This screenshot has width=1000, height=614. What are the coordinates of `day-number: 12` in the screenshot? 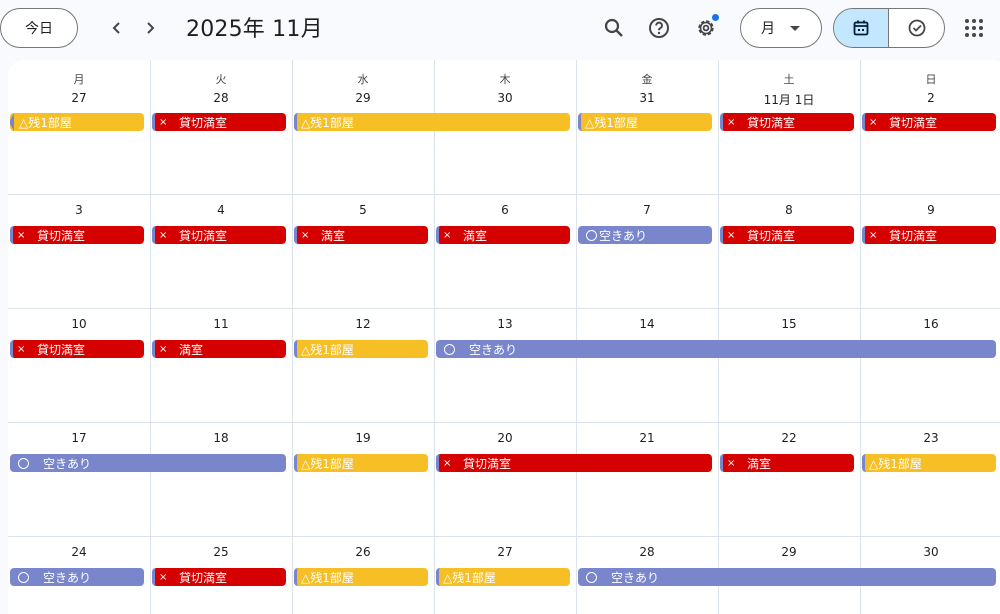 It's located at (363, 324).